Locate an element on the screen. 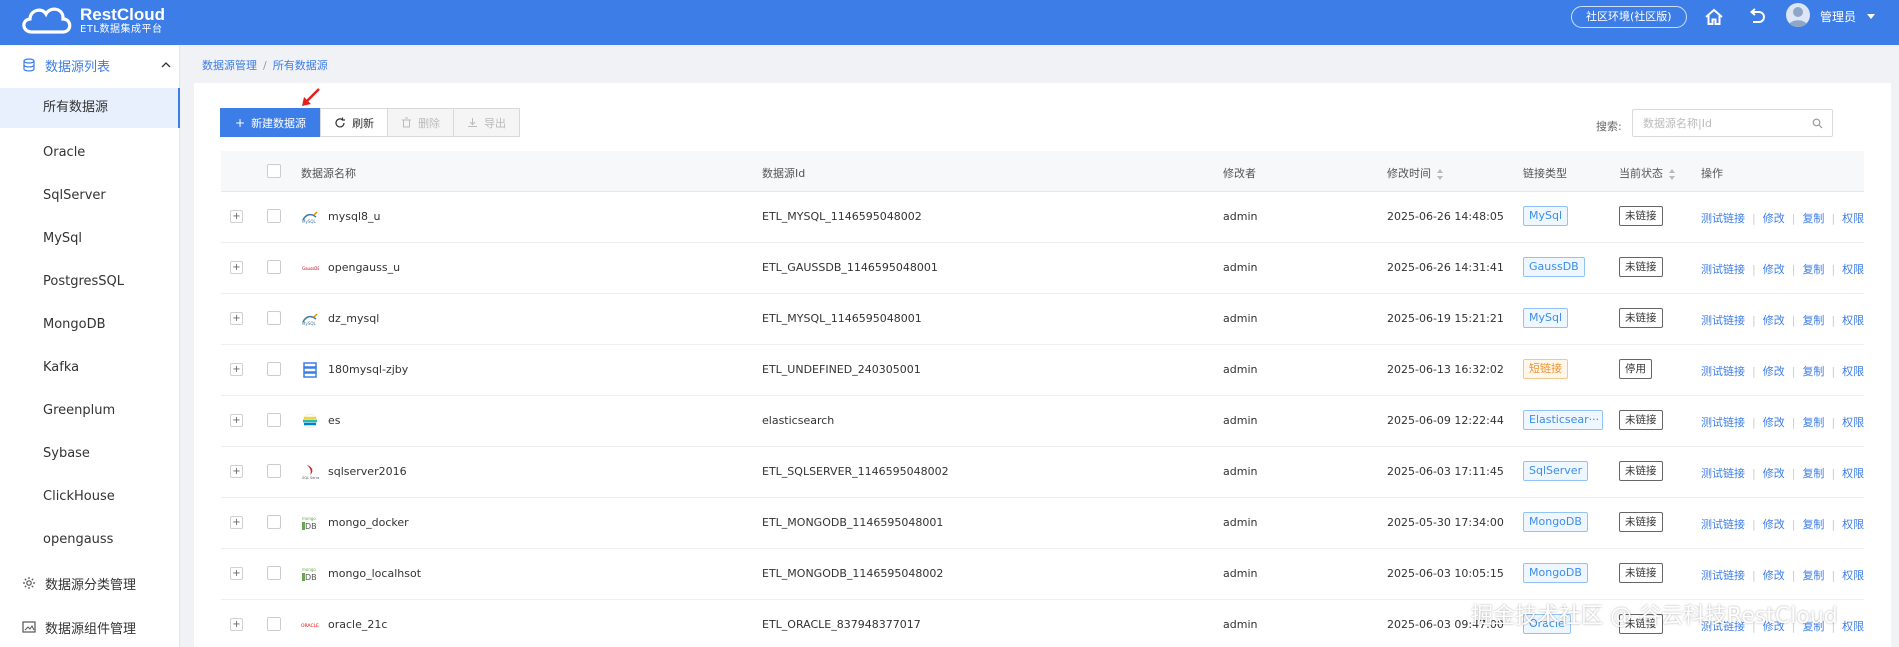 The width and height of the screenshot is (1899, 647). sidebar-item-postgres: PostgresSQL is located at coordinates (90, 282).